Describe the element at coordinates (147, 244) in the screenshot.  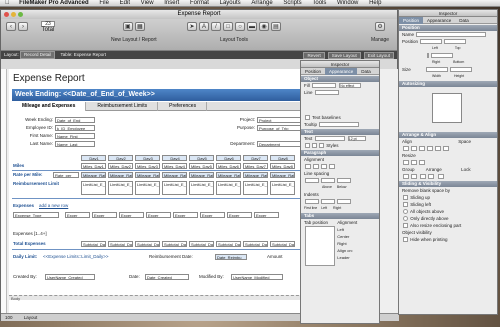
I see `subtotal-cell: Subtotal_Day3` at that location.